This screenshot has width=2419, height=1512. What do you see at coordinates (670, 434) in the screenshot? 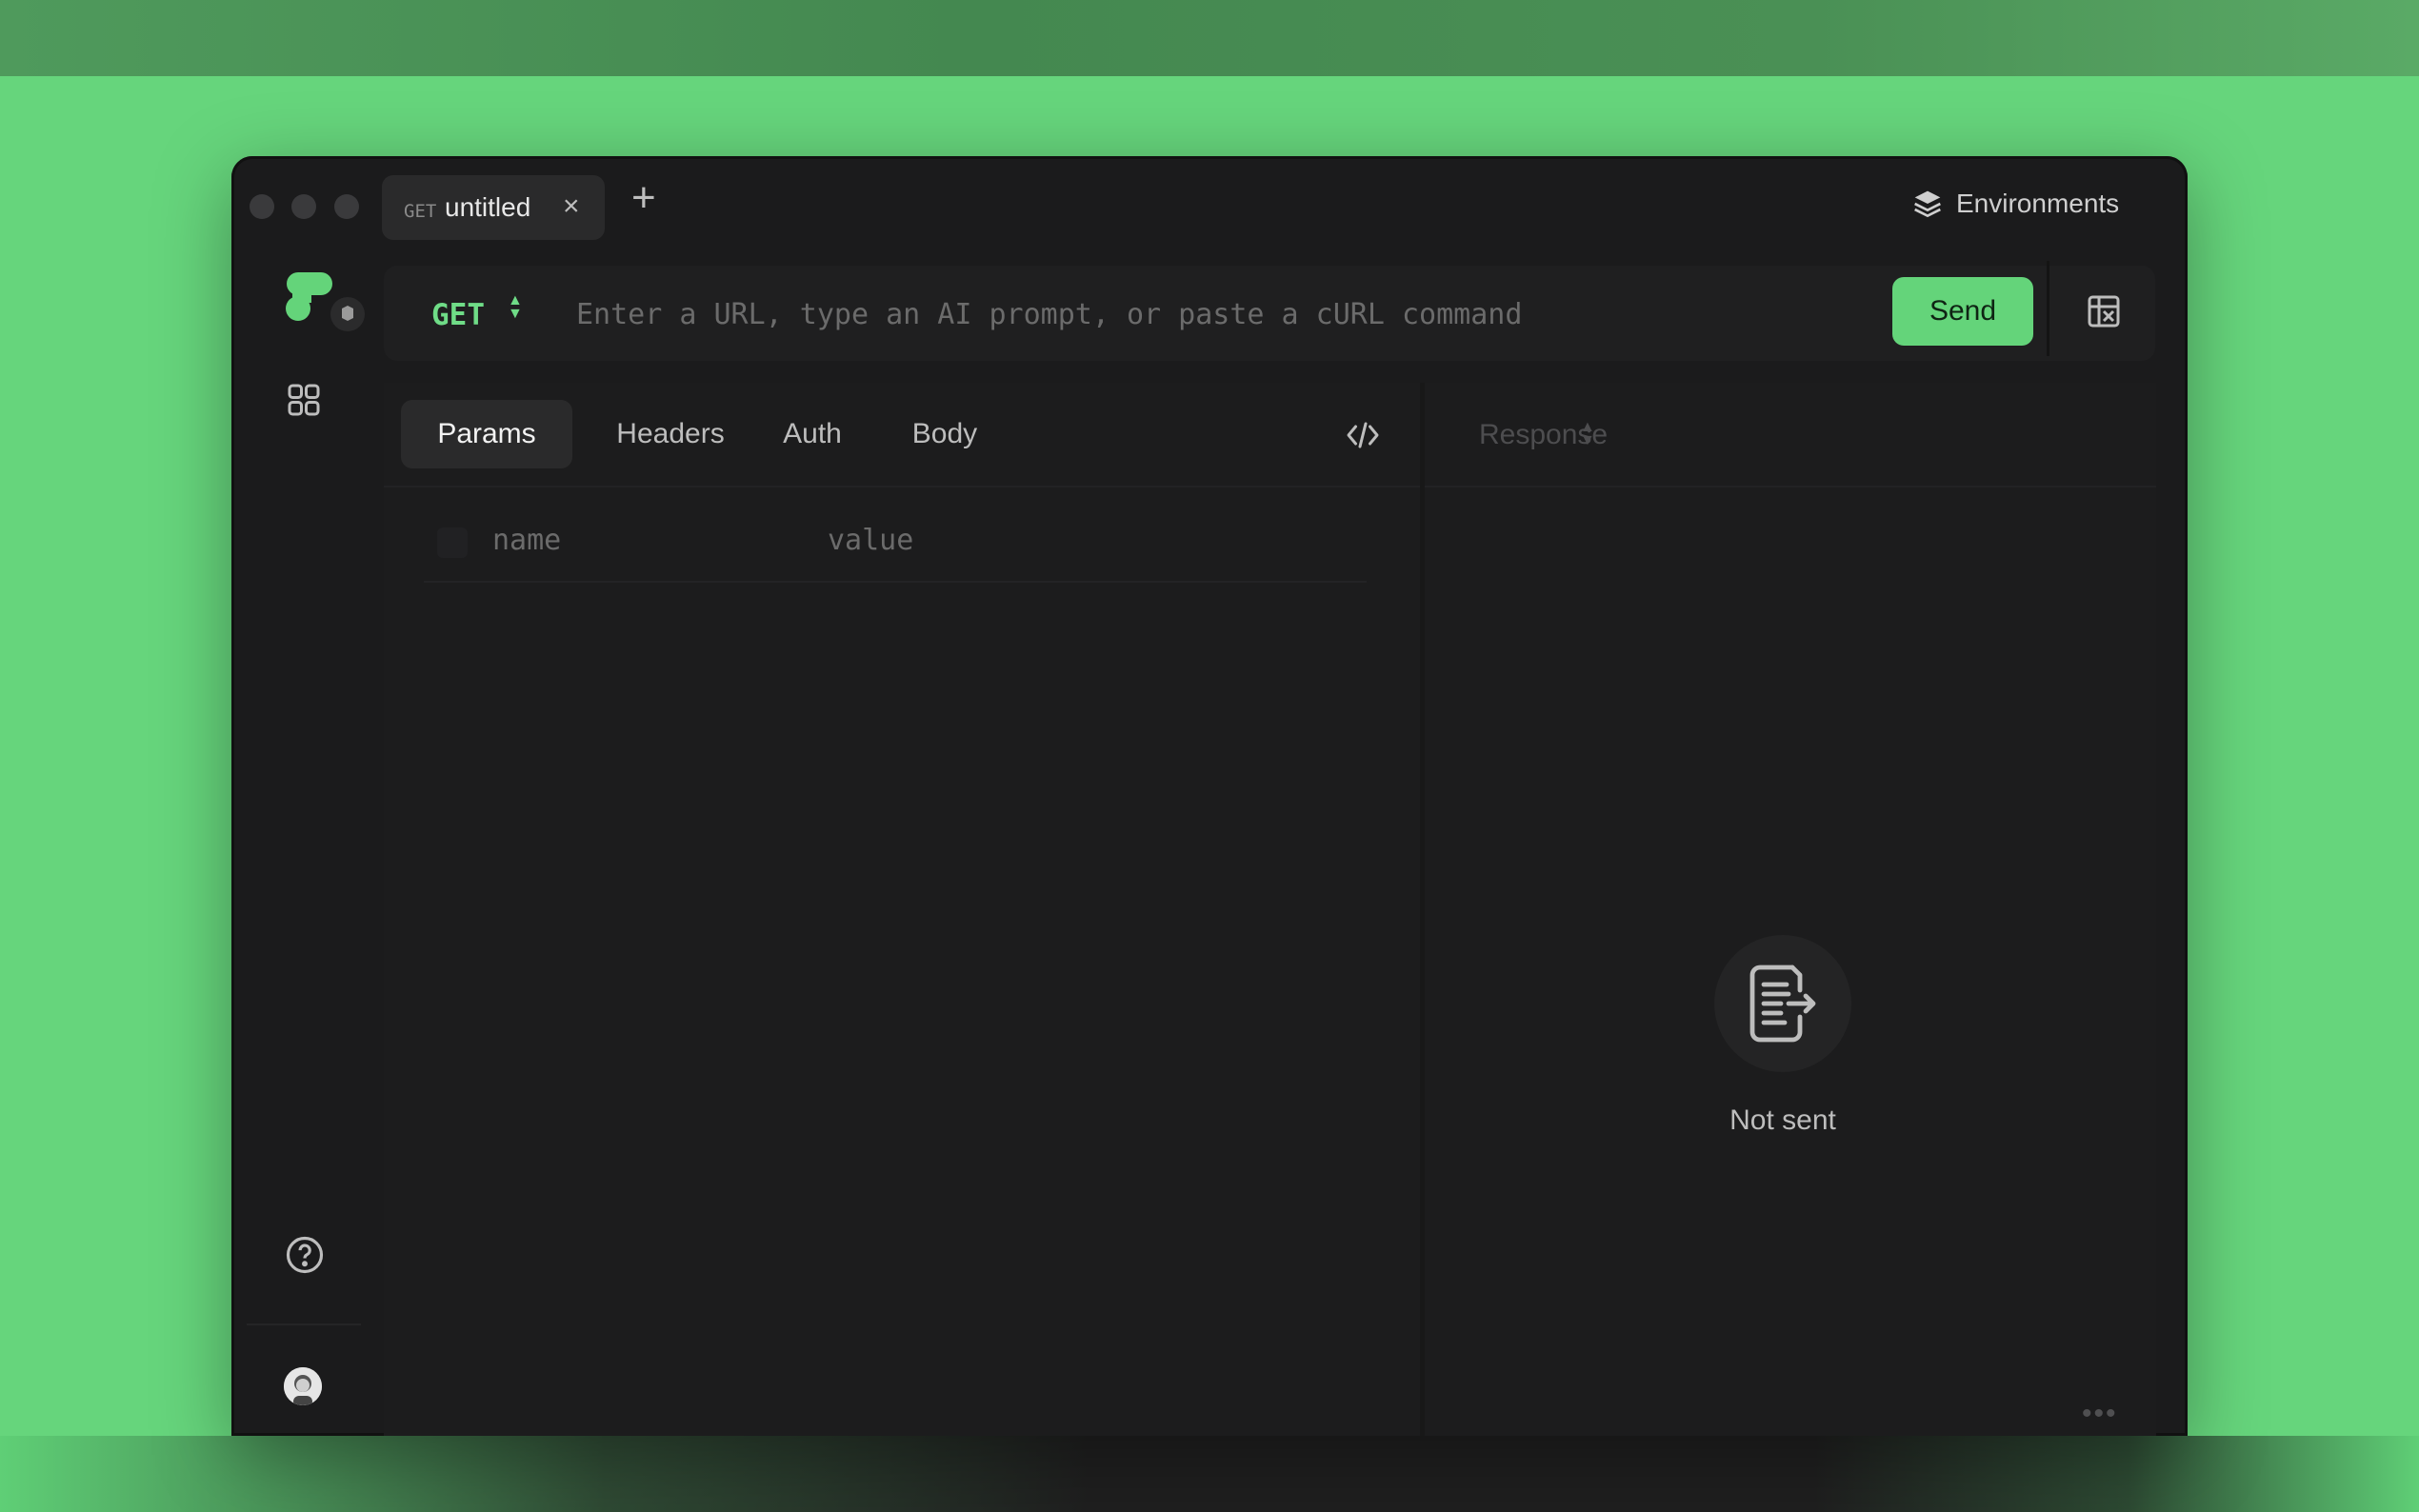
I see `tab-headers: Headers` at bounding box center [670, 434].